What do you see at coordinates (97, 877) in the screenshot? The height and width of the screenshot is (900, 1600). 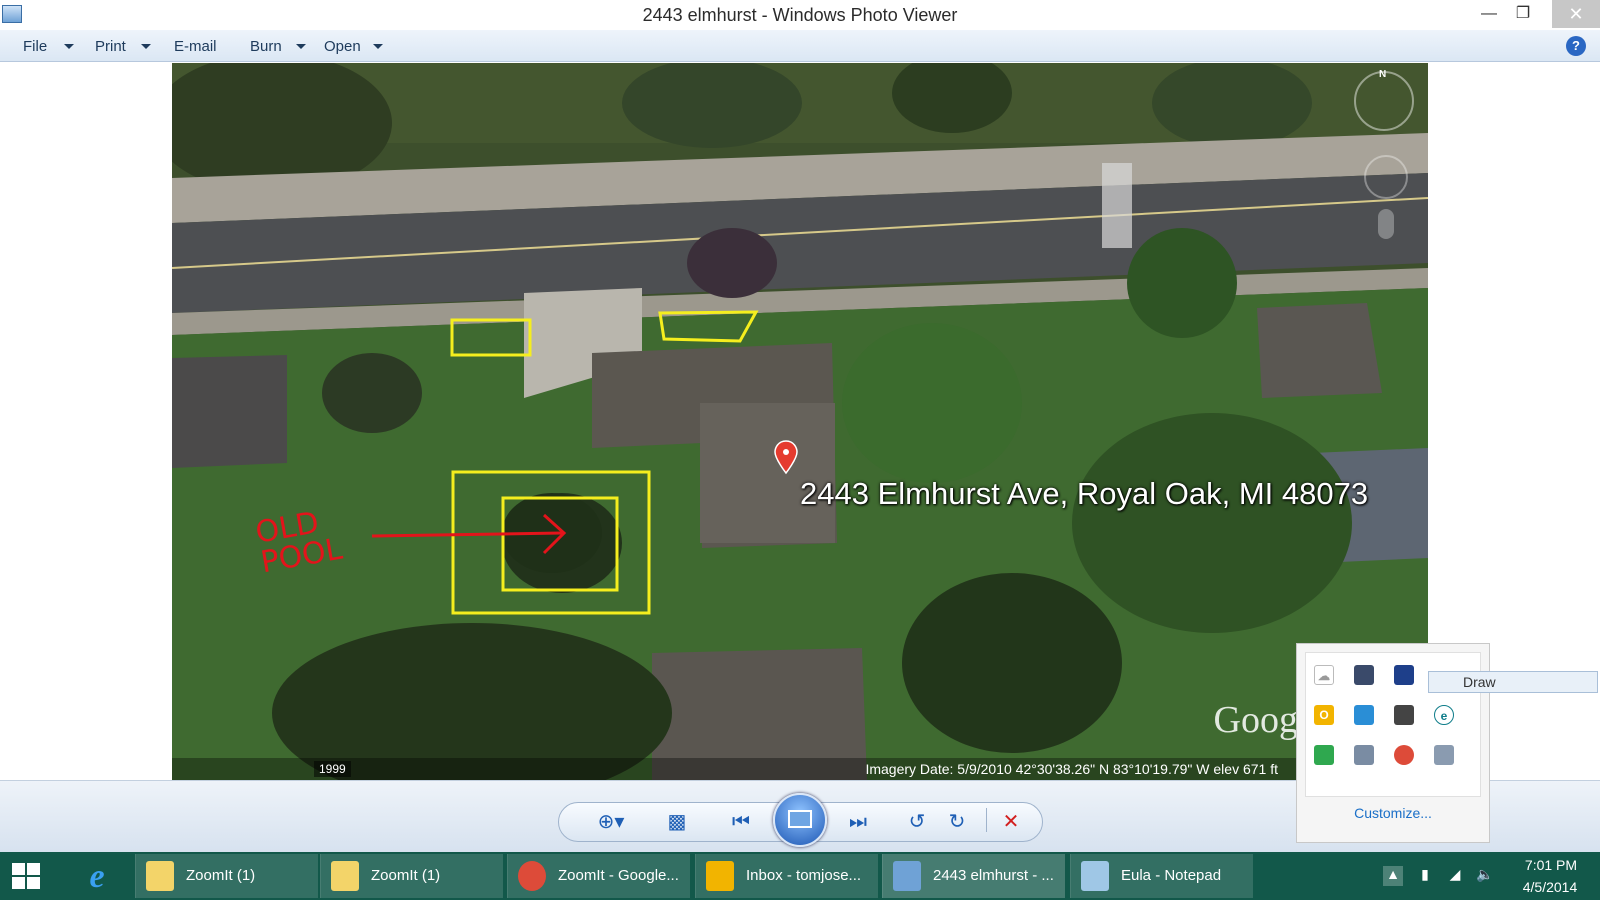 I see `internet-explorer-icon: e` at bounding box center [97, 877].